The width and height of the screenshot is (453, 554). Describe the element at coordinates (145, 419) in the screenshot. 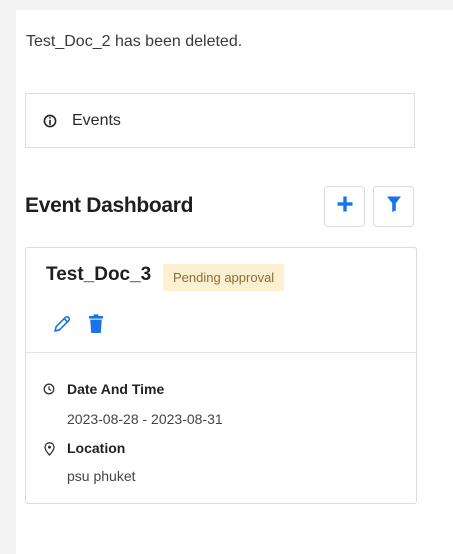

I see `date-value: 2023-08-28 - 2023-08-31` at that location.